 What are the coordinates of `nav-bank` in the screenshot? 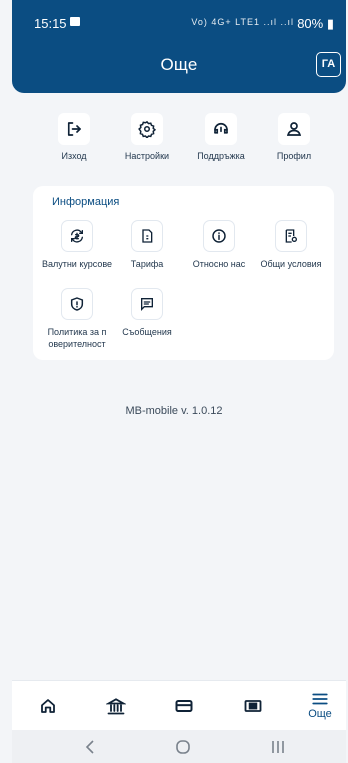 It's located at (116, 706).